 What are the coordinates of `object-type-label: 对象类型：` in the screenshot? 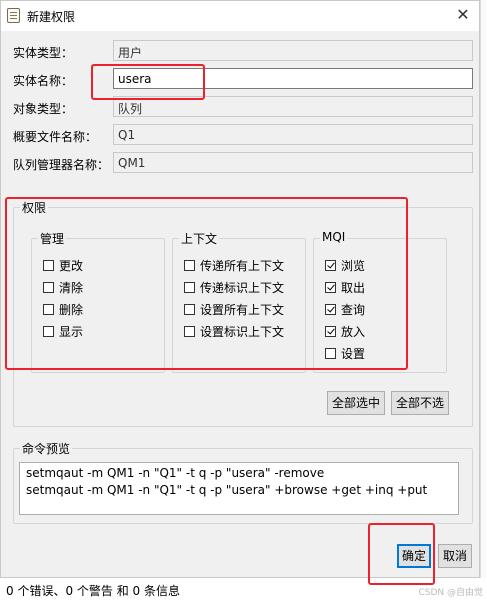 It's located at (43, 109).